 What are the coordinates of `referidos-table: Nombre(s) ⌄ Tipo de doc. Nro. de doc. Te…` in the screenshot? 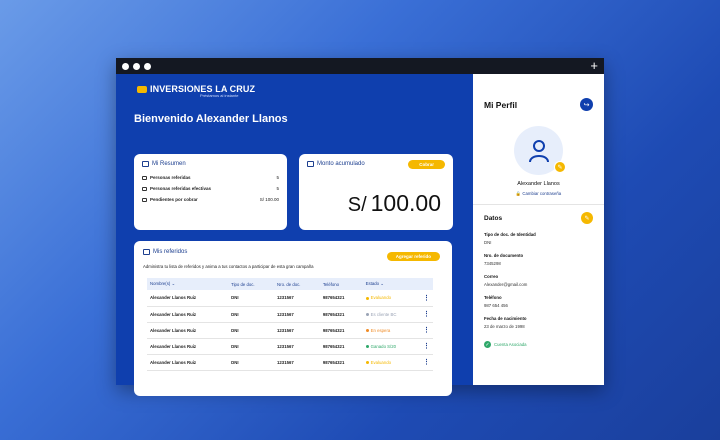 It's located at (290, 324).